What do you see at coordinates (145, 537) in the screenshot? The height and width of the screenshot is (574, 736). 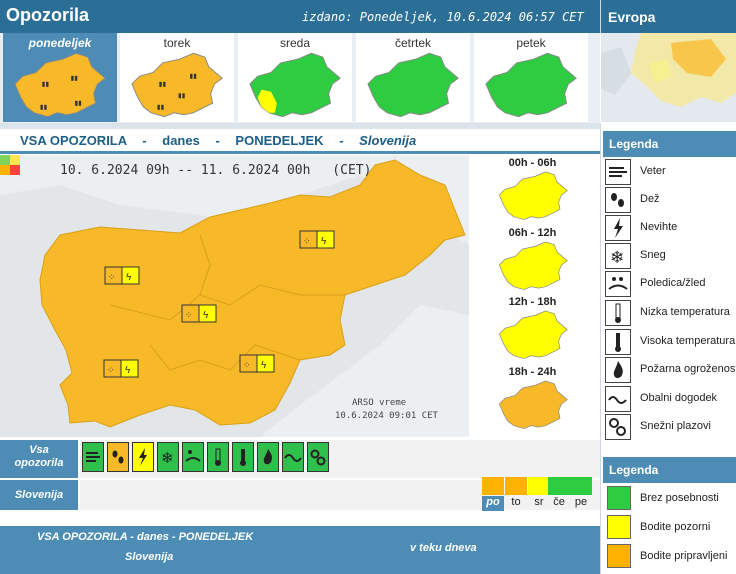 I see `table-title: VSA OPOZORILA - danes - PONEDELJEK` at bounding box center [145, 537].